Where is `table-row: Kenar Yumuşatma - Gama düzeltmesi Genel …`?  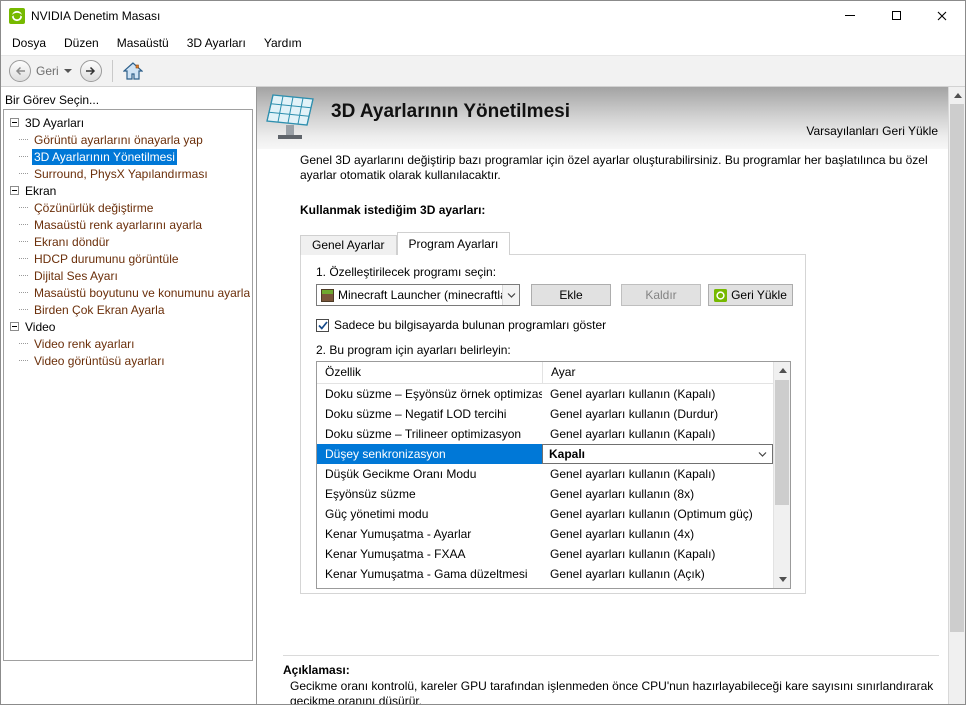 table-row: Kenar Yumuşatma - Gama düzeltmesi Genel … is located at coordinates (545, 574).